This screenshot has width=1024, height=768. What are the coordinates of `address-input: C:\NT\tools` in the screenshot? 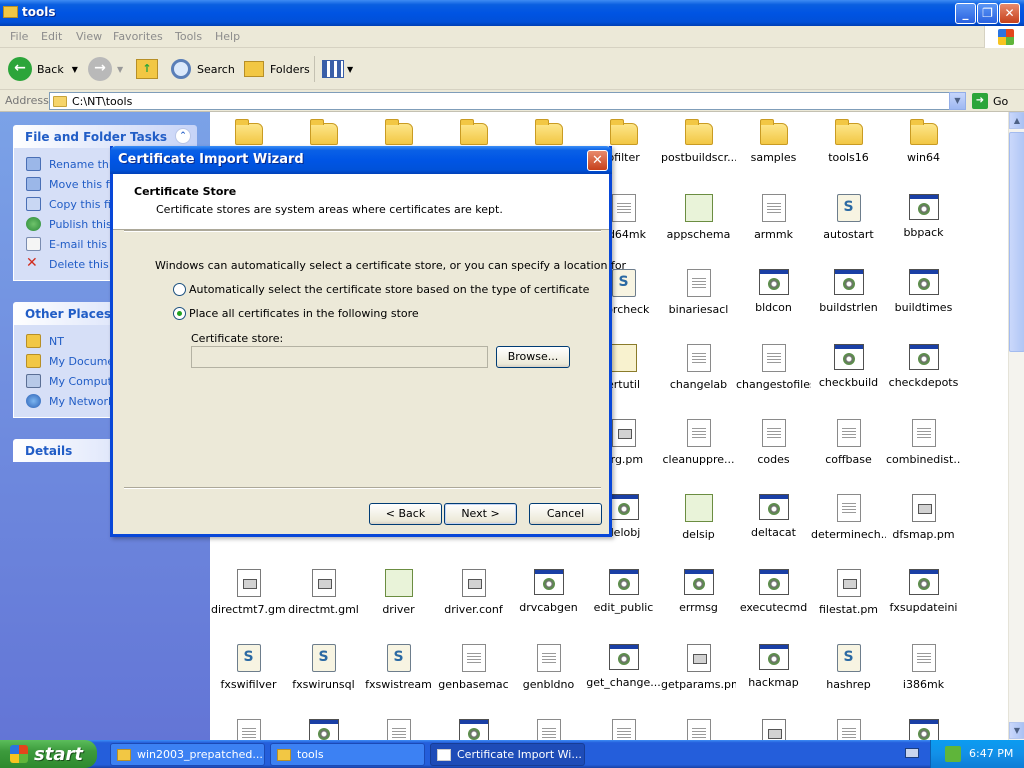 It's located at (507, 101).